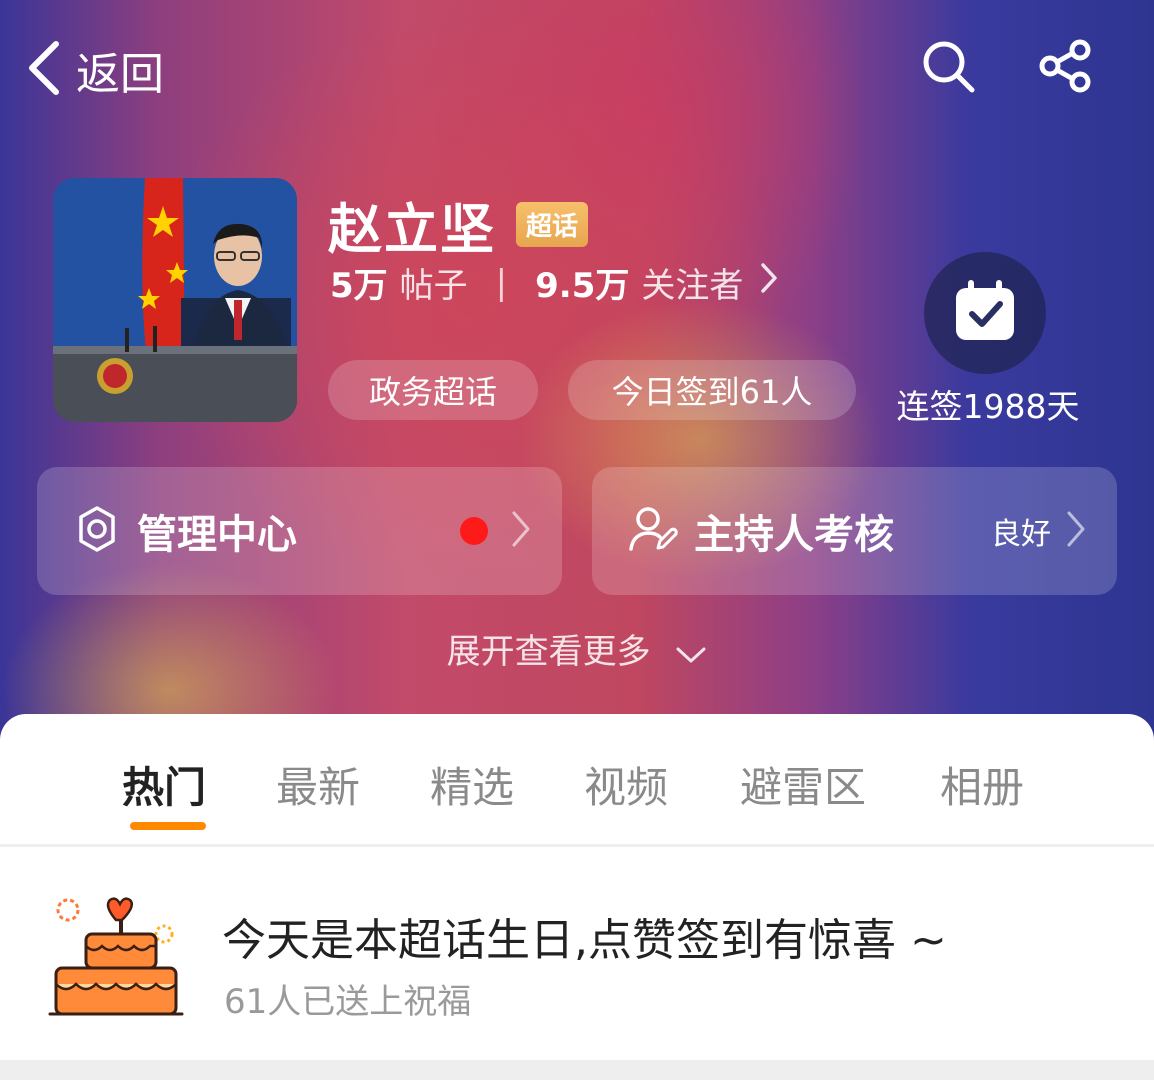 The width and height of the screenshot is (1154, 1080). I want to click on signin-button, so click(985, 313).